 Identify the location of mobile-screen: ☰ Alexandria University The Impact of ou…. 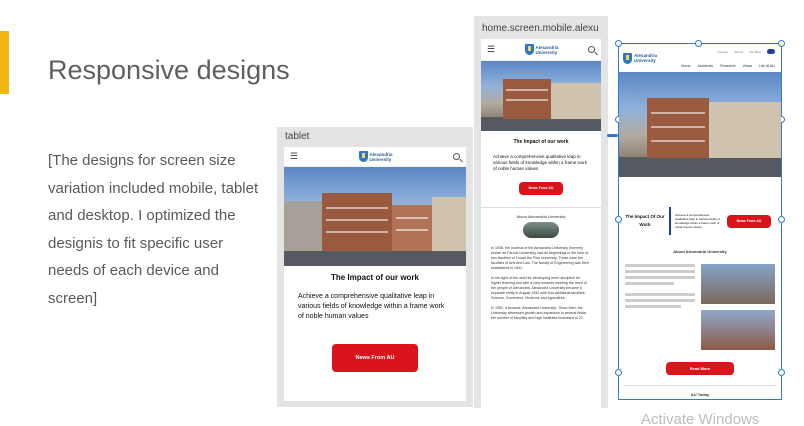
(541, 223).